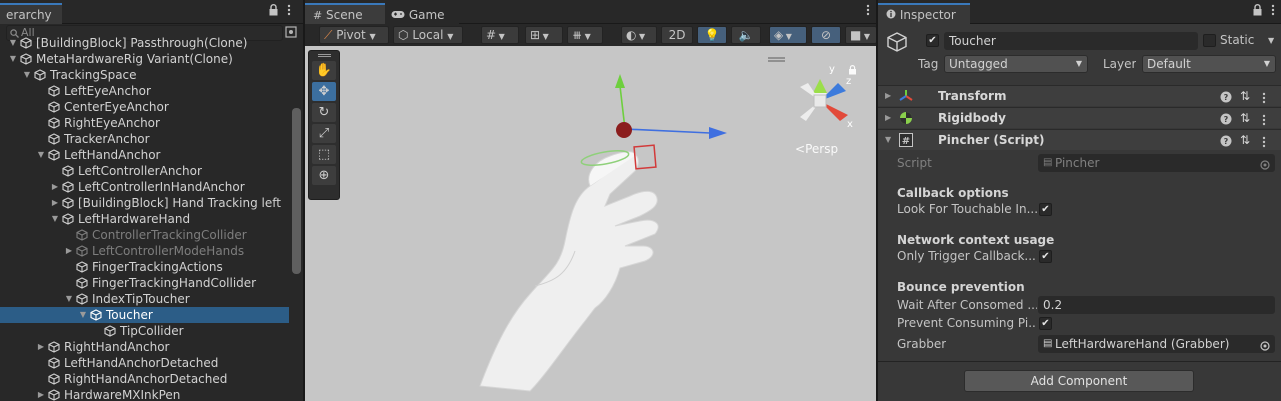 This screenshot has width=1281, height=401. Describe the element at coordinates (1209, 40) in the screenshot. I see `static-checkbox` at that location.